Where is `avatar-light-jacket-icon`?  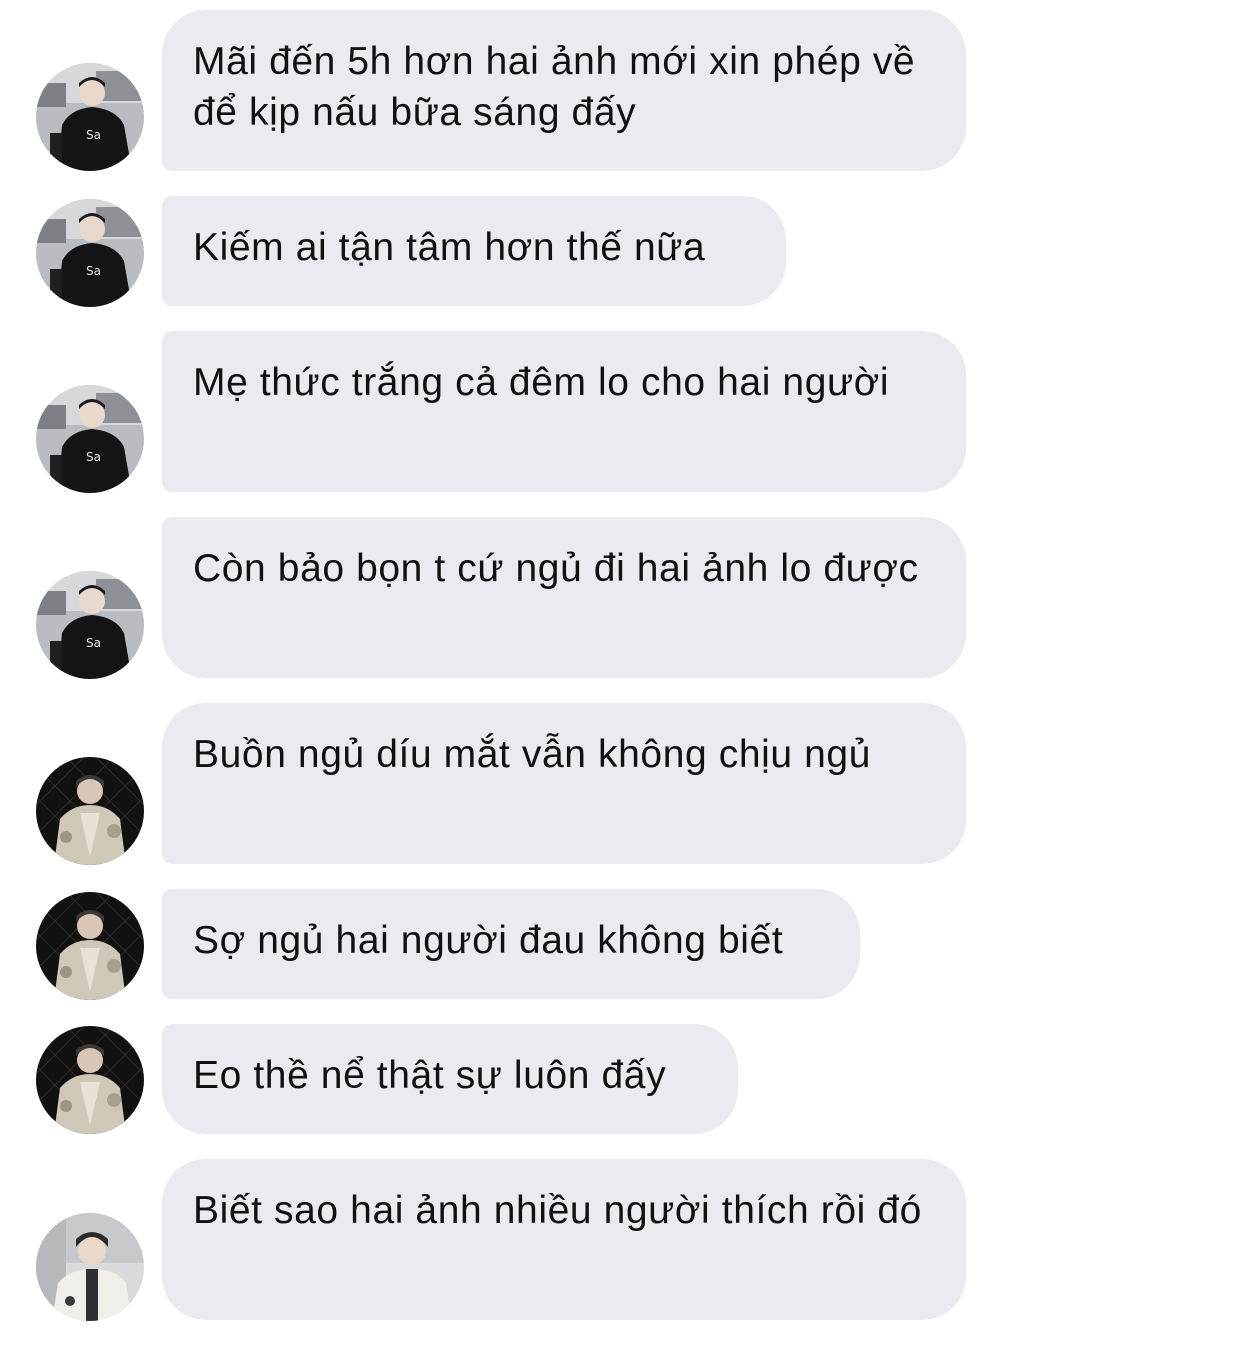 avatar-light-jacket-icon is located at coordinates (90, 1267).